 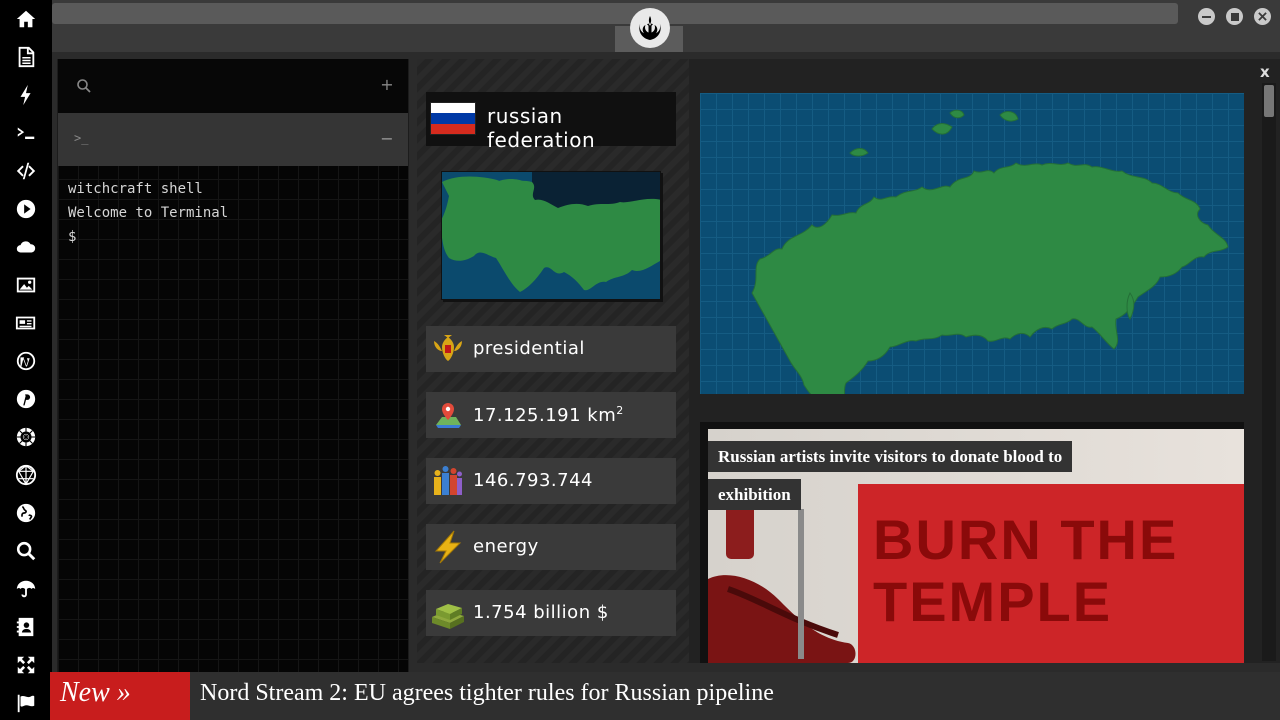 What do you see at coordinates (26, 323) in the screenshot?
I see `newspaper-icon` at bounding box center [26, 323].